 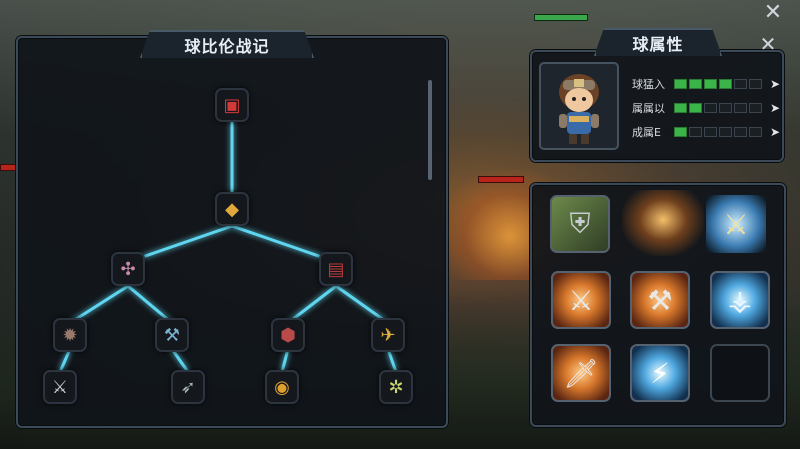 I want to click on skill-slot-knight-icon: ⛨, so click(x=580, y=224).